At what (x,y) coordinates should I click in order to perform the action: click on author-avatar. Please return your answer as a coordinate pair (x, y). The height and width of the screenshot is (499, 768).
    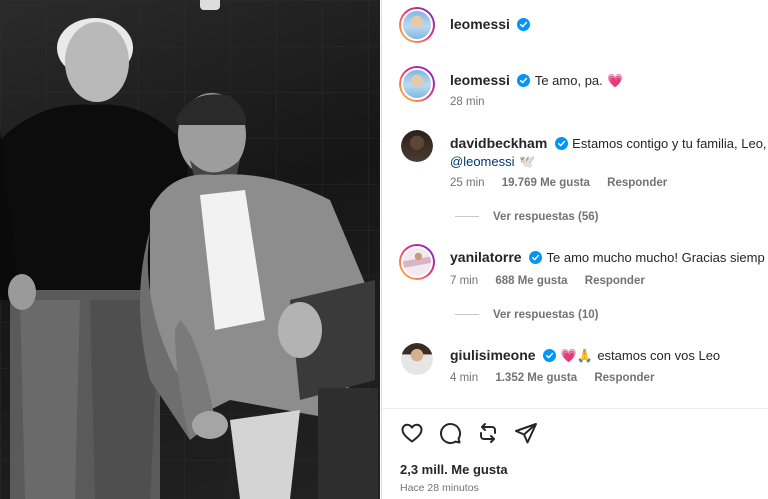
    Looking at the image, I should click on (417, 25).